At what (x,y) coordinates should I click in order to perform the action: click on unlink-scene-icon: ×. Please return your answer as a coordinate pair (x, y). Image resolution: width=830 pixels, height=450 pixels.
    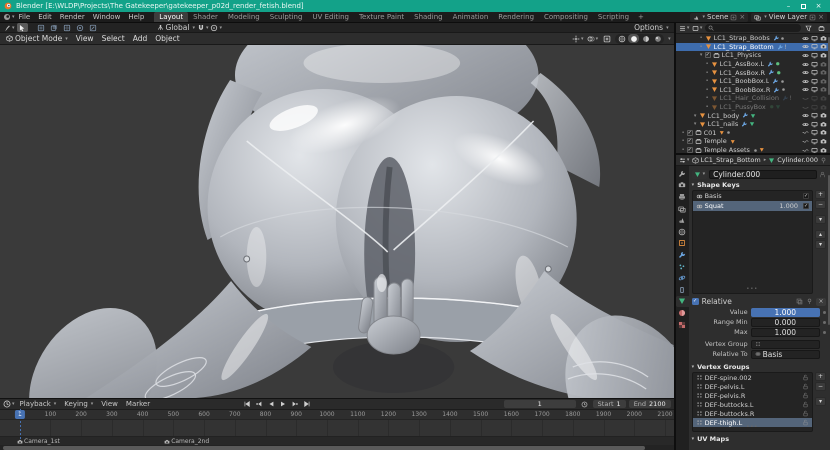
    Looking at the image, I should click on (742, 17).